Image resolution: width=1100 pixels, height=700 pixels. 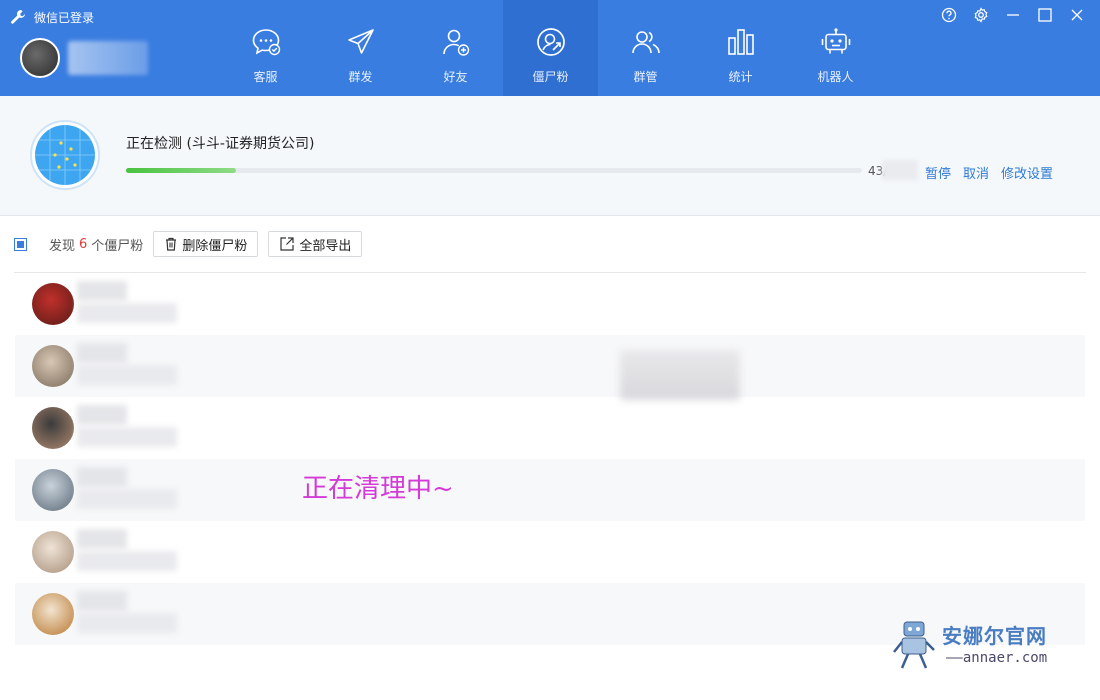 What do you see at coordinates (994, 636) in the screenshot?
I see `watermark-cn: 安娜尔官网` at bounding box center [994, 636].